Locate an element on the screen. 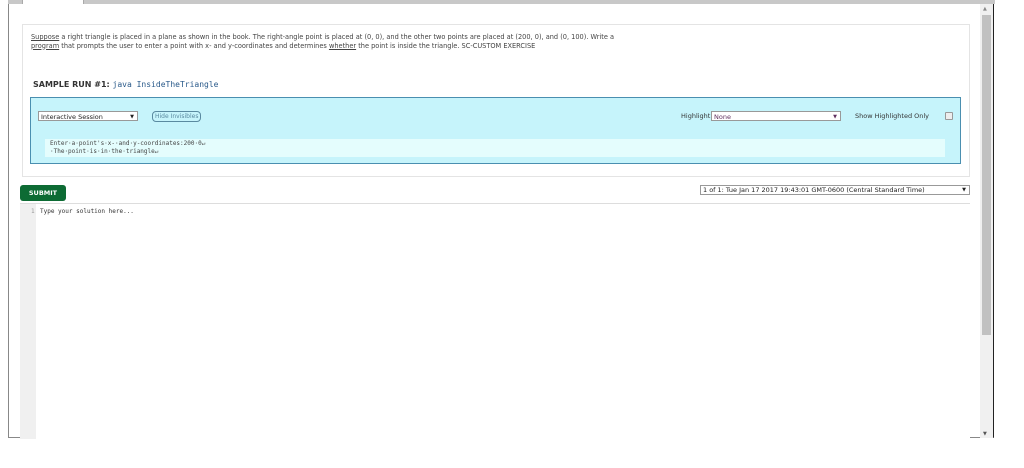 The width and height of the screenshot is (1024, 468). sample-label: SAMPLE RUN #1: is located at coordinates (71, 84).